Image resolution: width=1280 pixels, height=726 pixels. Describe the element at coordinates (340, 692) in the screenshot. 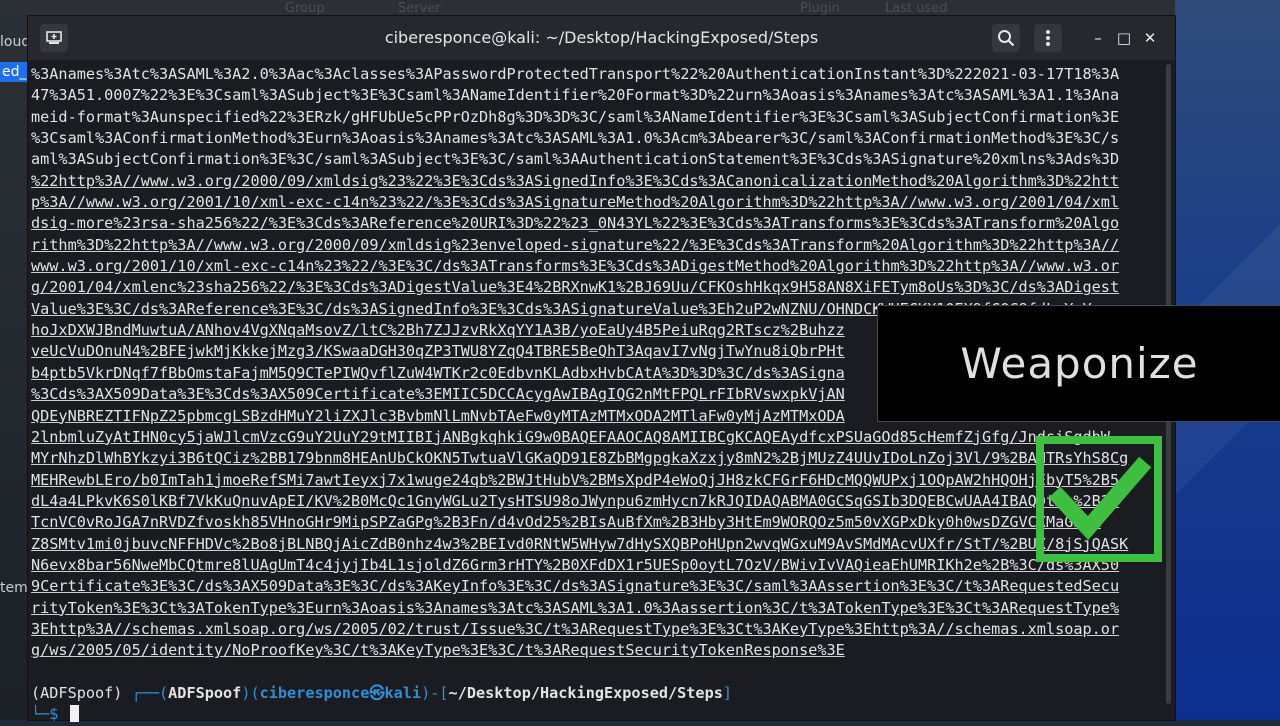

I see `prompt-user: ciberesponce㉿kali` at that location.